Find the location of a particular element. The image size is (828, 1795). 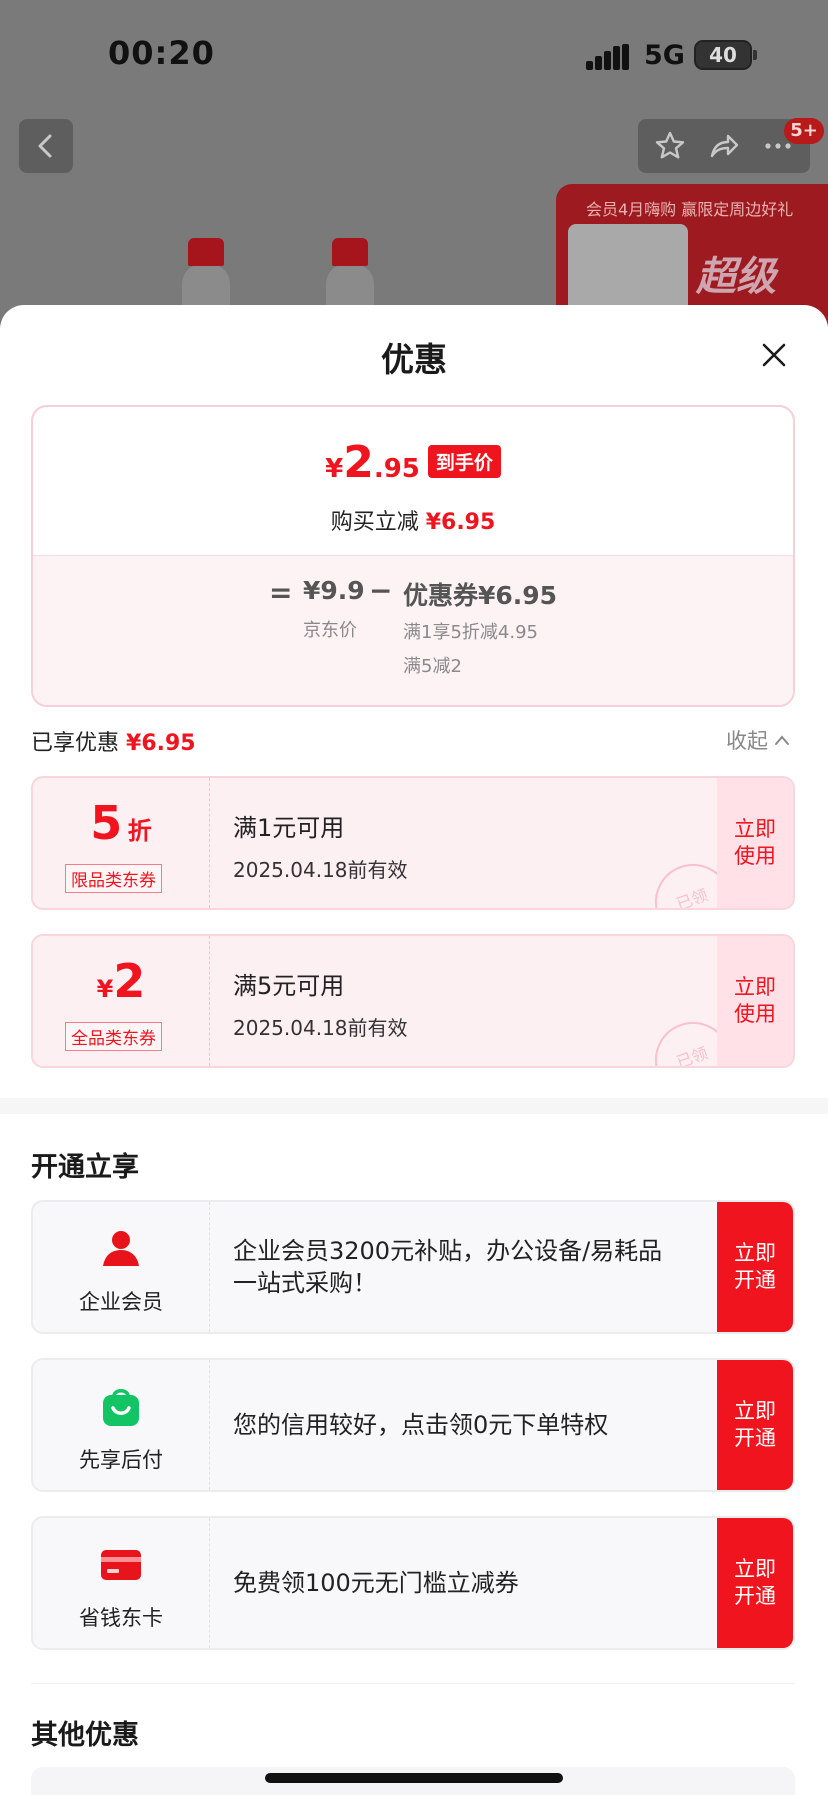

star-icon is located at coordinates (670, 146).